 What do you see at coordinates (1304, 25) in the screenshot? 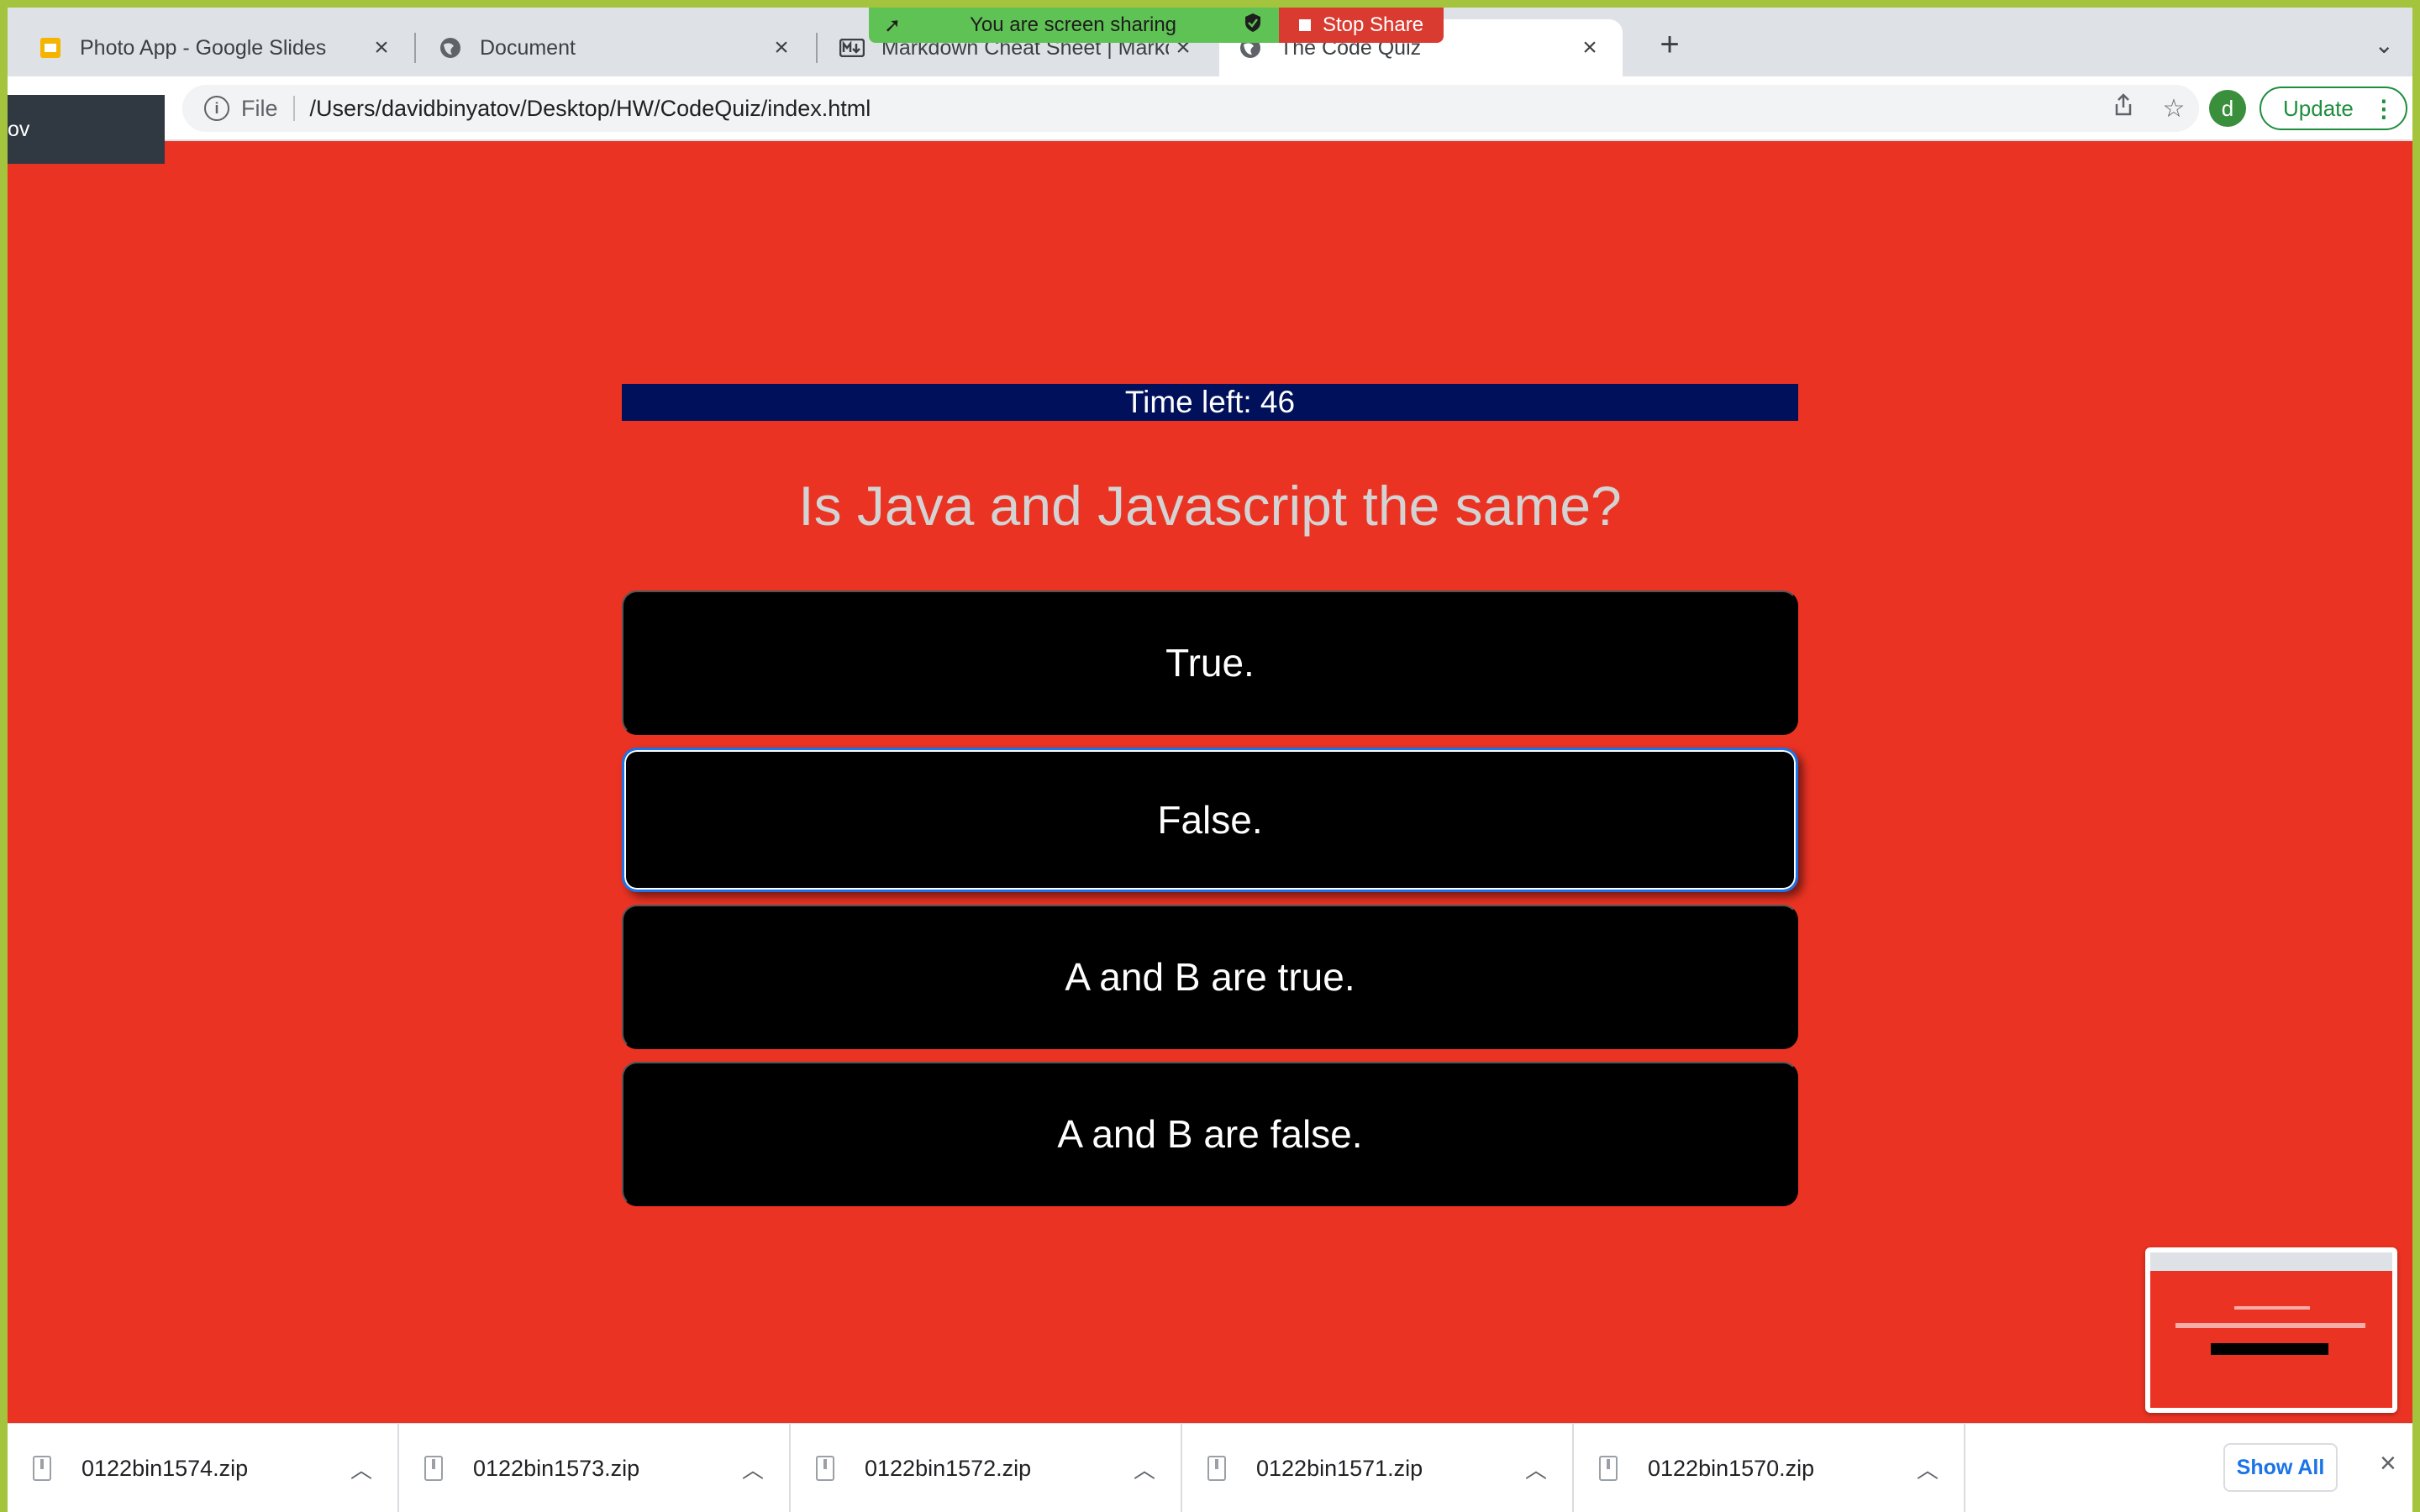
I see `stop-square-icon` at bounding box center [1304, 25].